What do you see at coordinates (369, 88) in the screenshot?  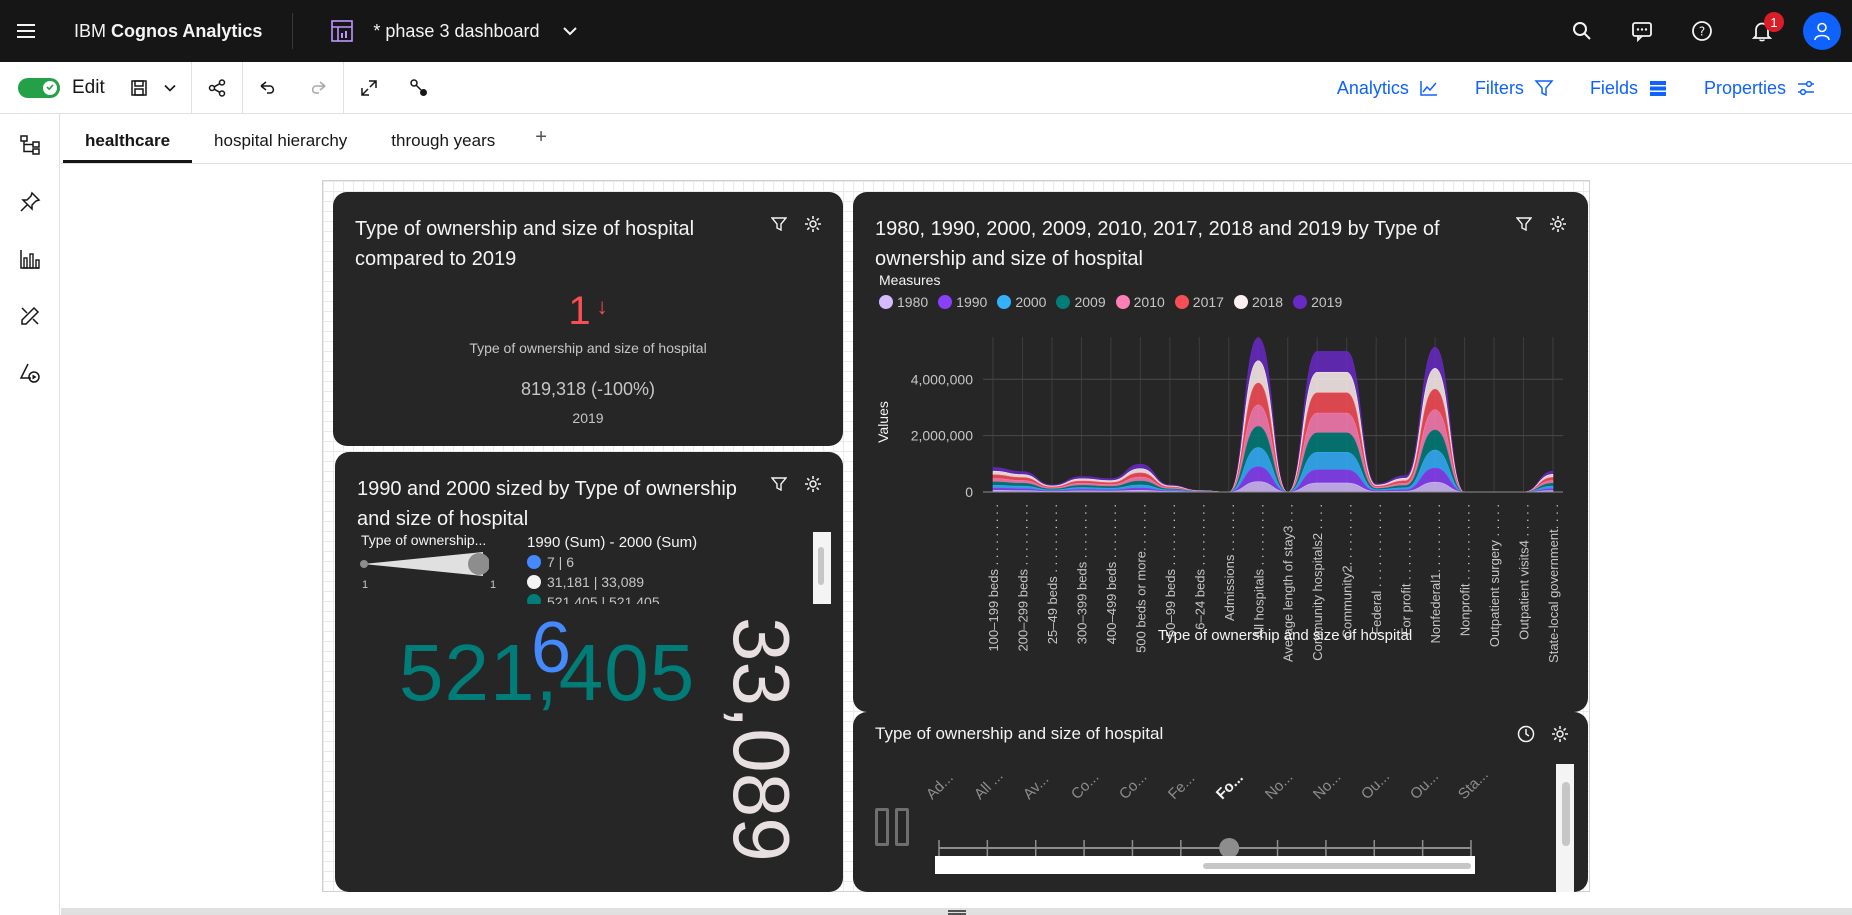 I see `fullscreen-icon` at bounding box center [369, 88].